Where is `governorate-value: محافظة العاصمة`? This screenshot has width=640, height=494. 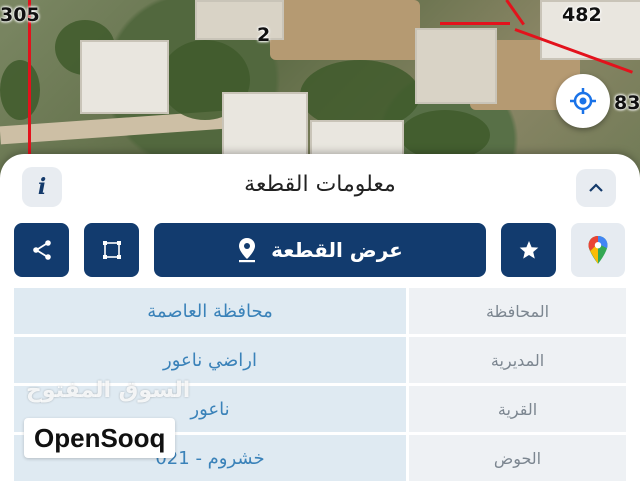
governorate-value: محافظة العاصمة is located at coordinates (210, 311).